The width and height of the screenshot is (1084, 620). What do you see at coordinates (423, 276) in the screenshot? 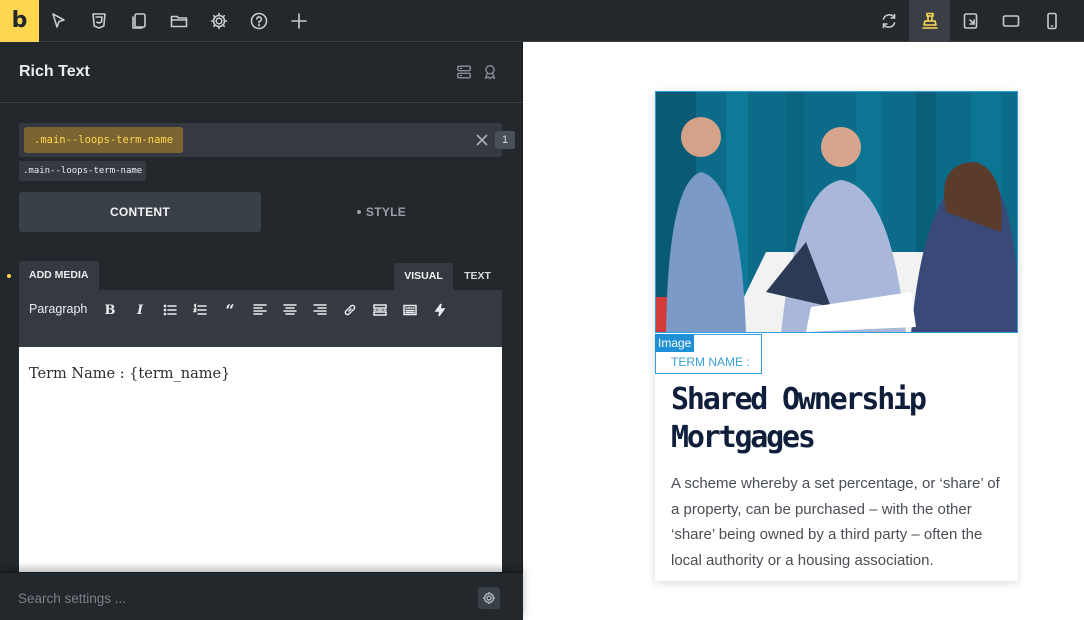
I see `editor-tab-visual: VISUAL` at bounding box center [423, 276].